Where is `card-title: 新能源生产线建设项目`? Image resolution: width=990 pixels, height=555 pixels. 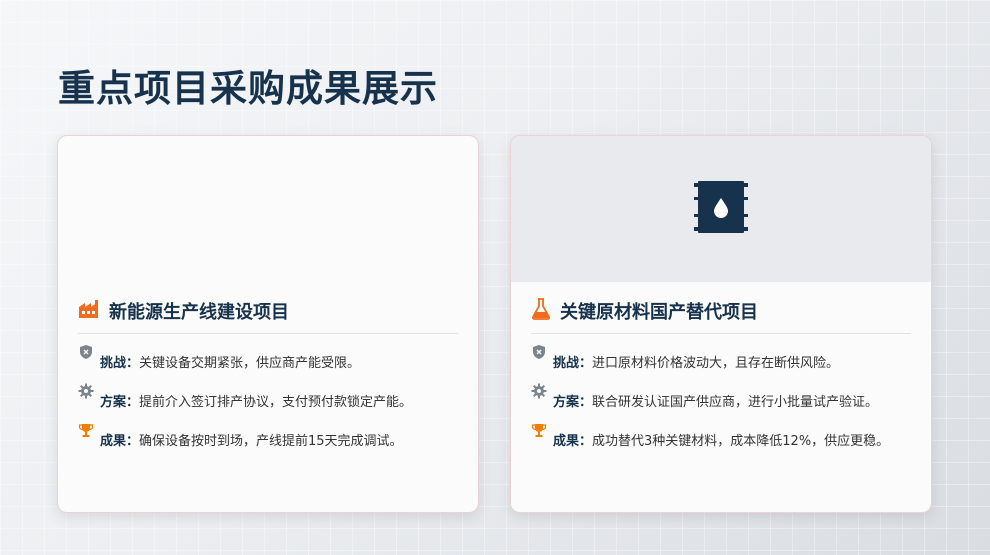 card-title: 新能源生产线建设项目 is located at coordinates (199, 312).